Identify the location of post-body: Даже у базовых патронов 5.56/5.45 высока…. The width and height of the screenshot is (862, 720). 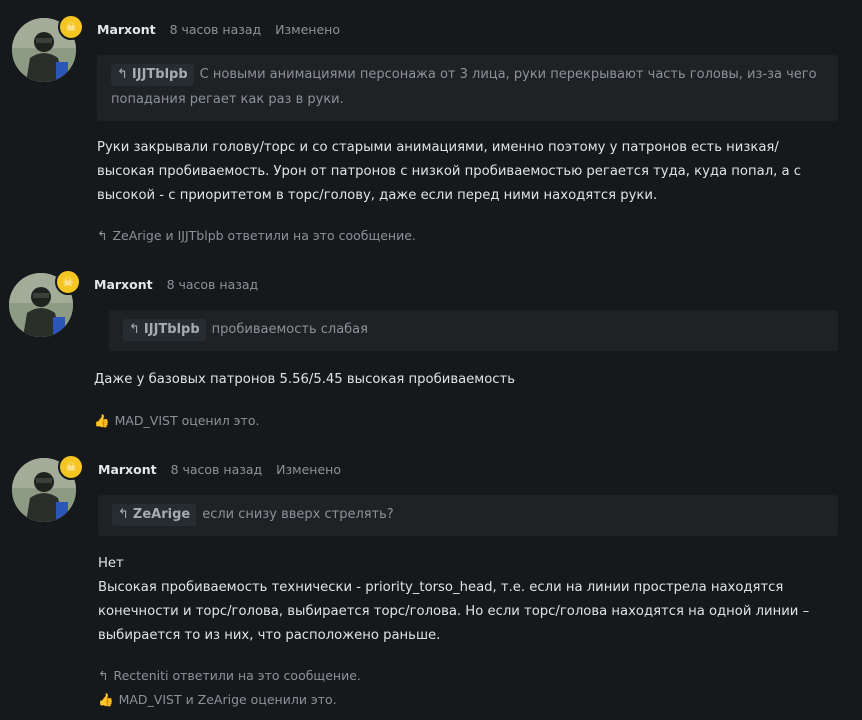
(305, 379).